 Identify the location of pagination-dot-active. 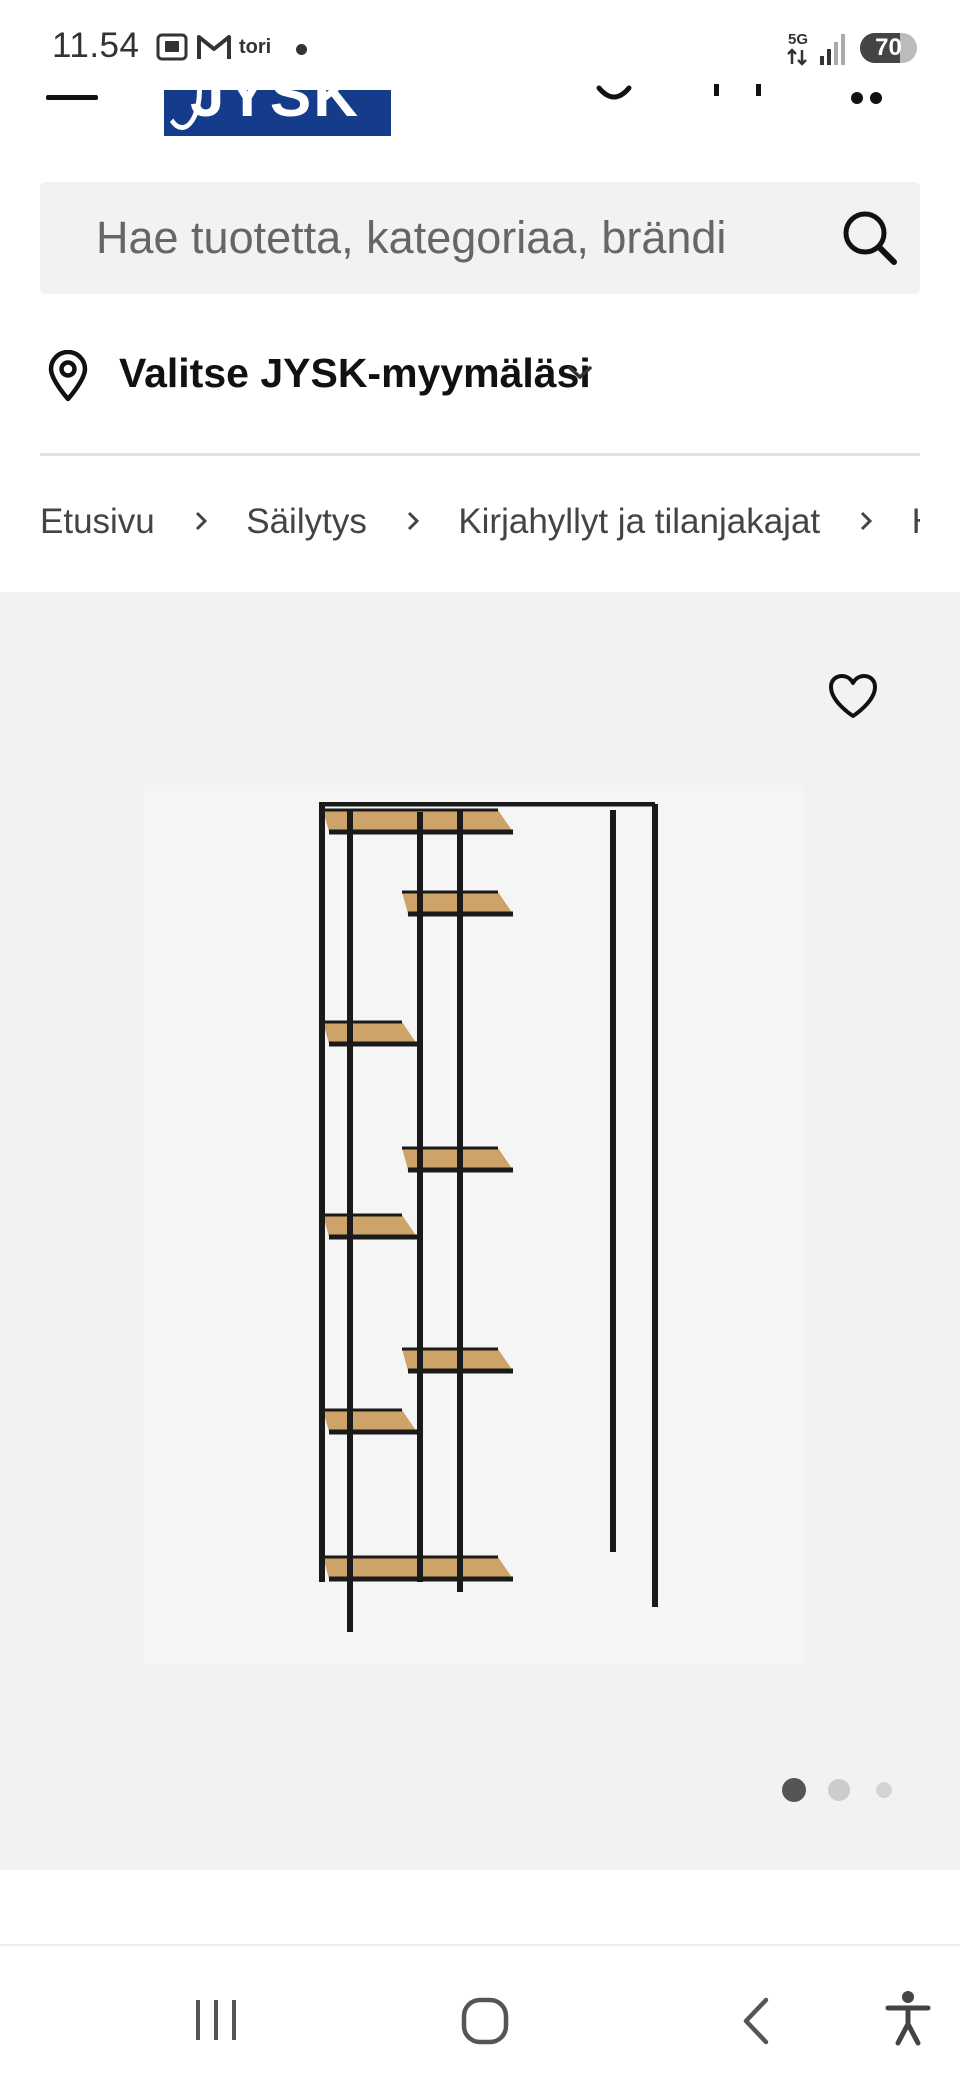
(794, 1790).